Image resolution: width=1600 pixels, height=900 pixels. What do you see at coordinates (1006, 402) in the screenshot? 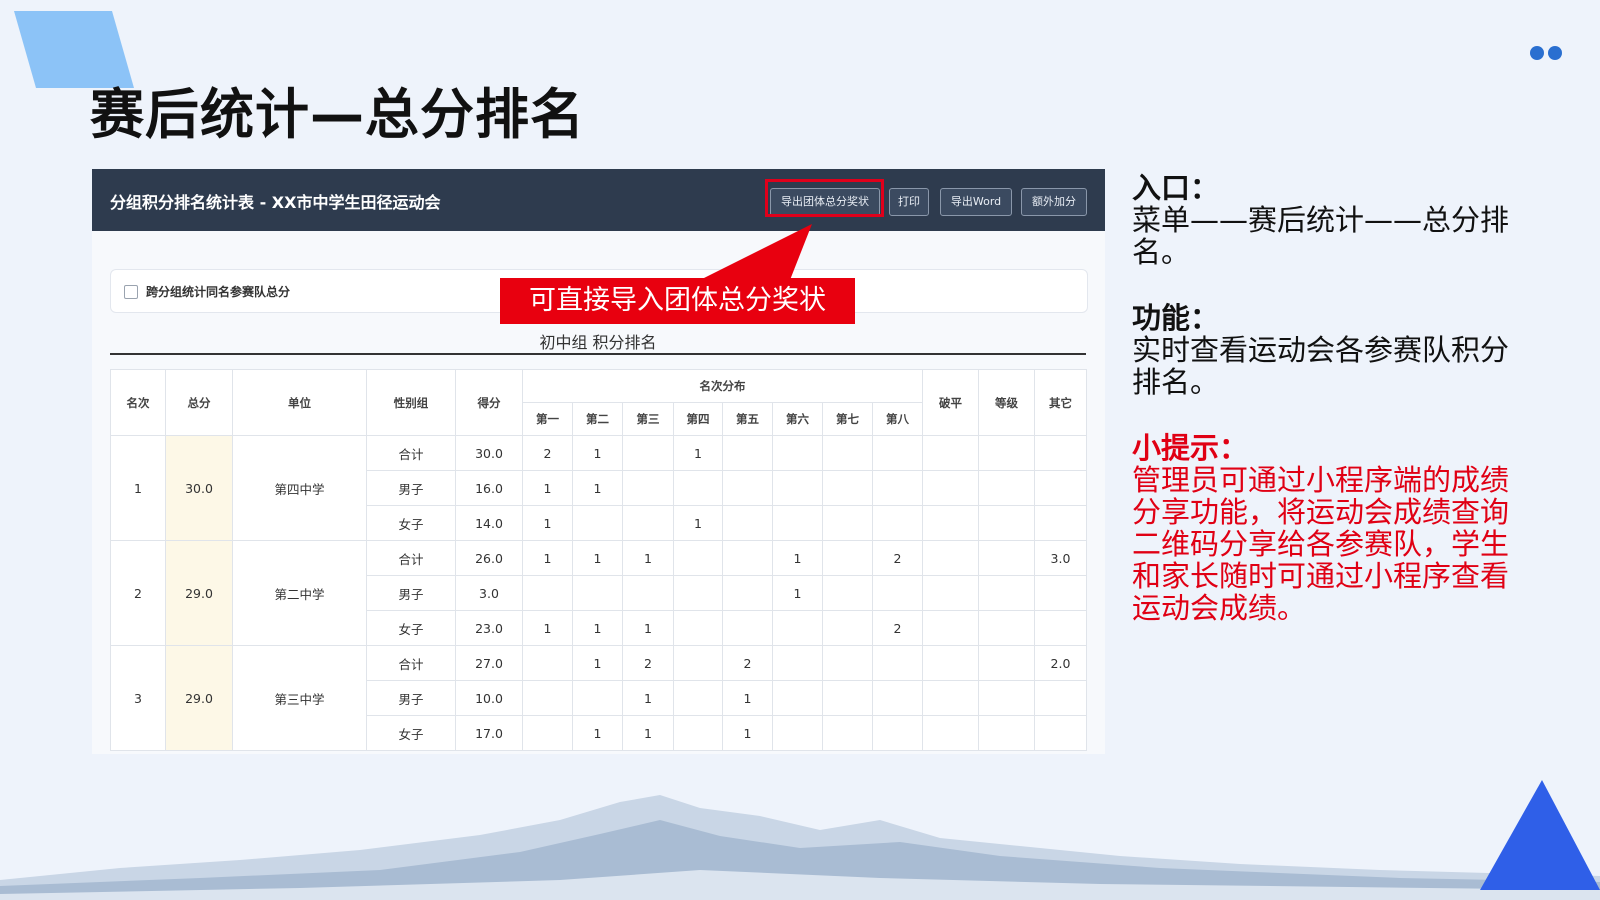
I see `header-level: 等级` at bounding box center [1006, 402].